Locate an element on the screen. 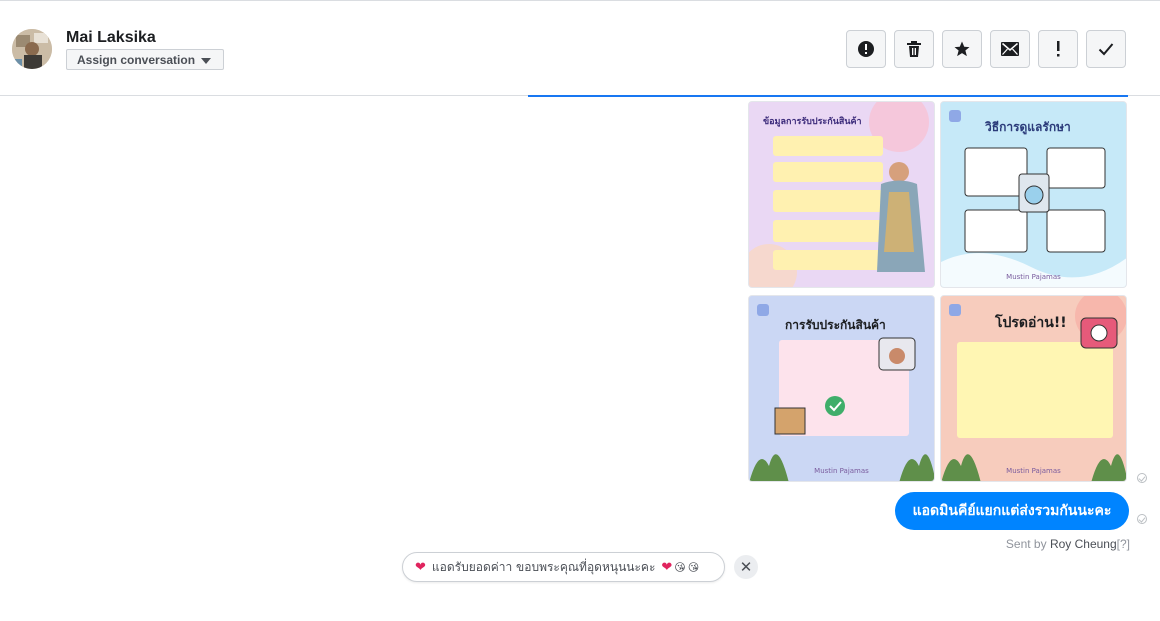 This screenshot has height=621, width=1160. delete-button is located at coordinates (914, 49).